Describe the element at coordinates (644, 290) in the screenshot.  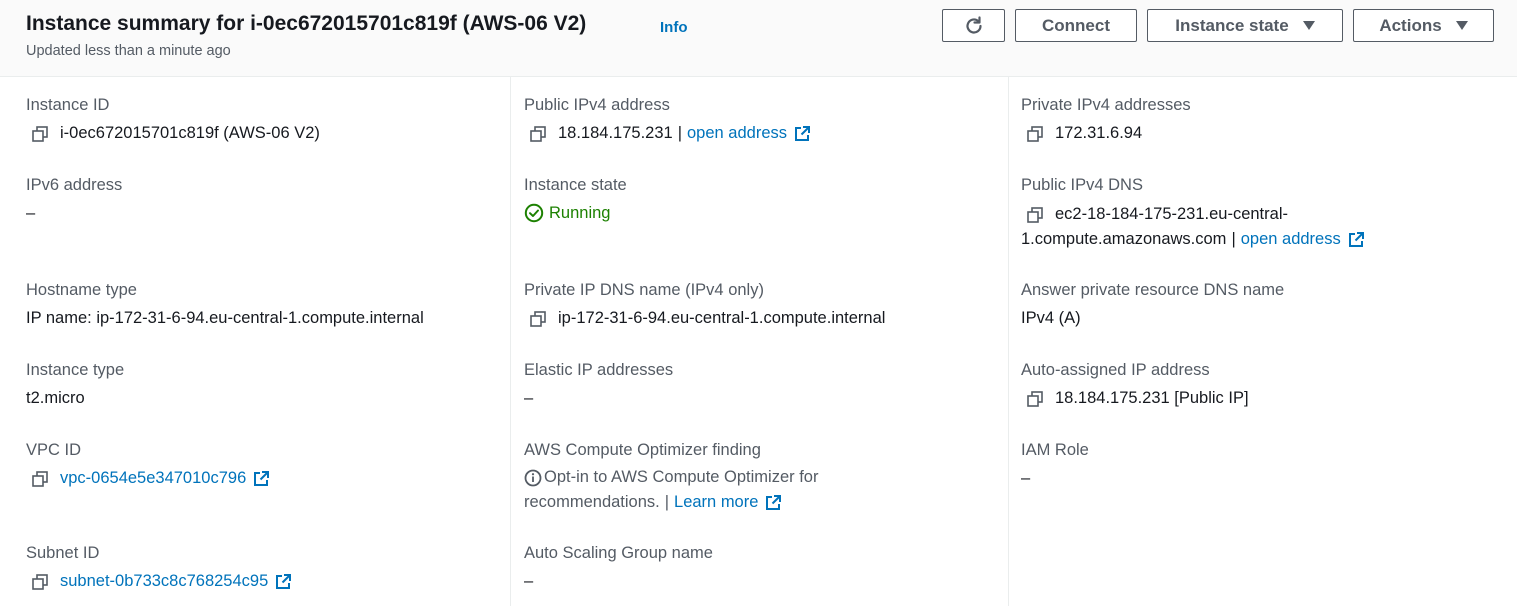
I see `private-dns-label: Private IP DNS name (IPv4 only)` at that location.